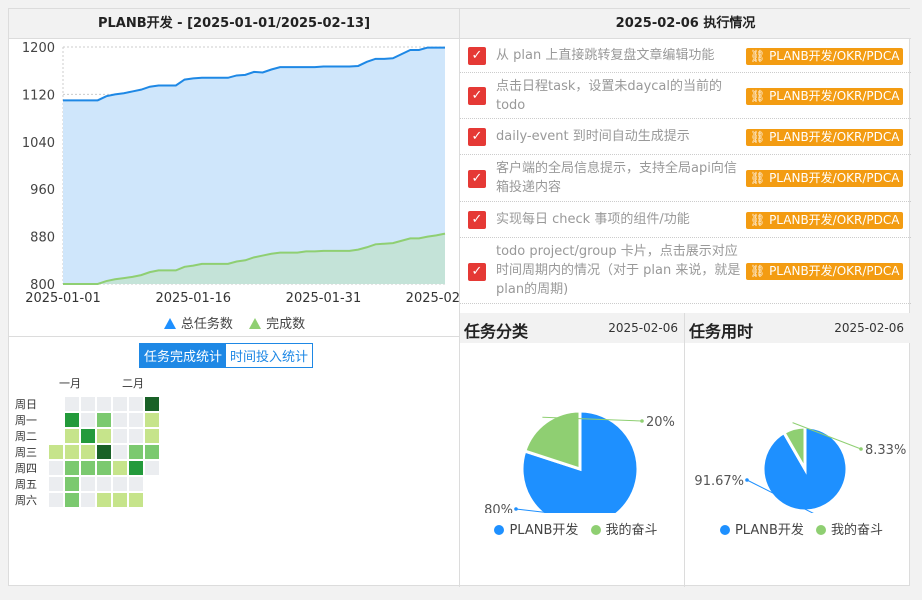 The width and height of the screenshot is (922, 600). What do you see at coordinates (579, 469) in the screenshot?
I see `pie-task-category-svg: 80% 20%` at bounding box center [579, 469].